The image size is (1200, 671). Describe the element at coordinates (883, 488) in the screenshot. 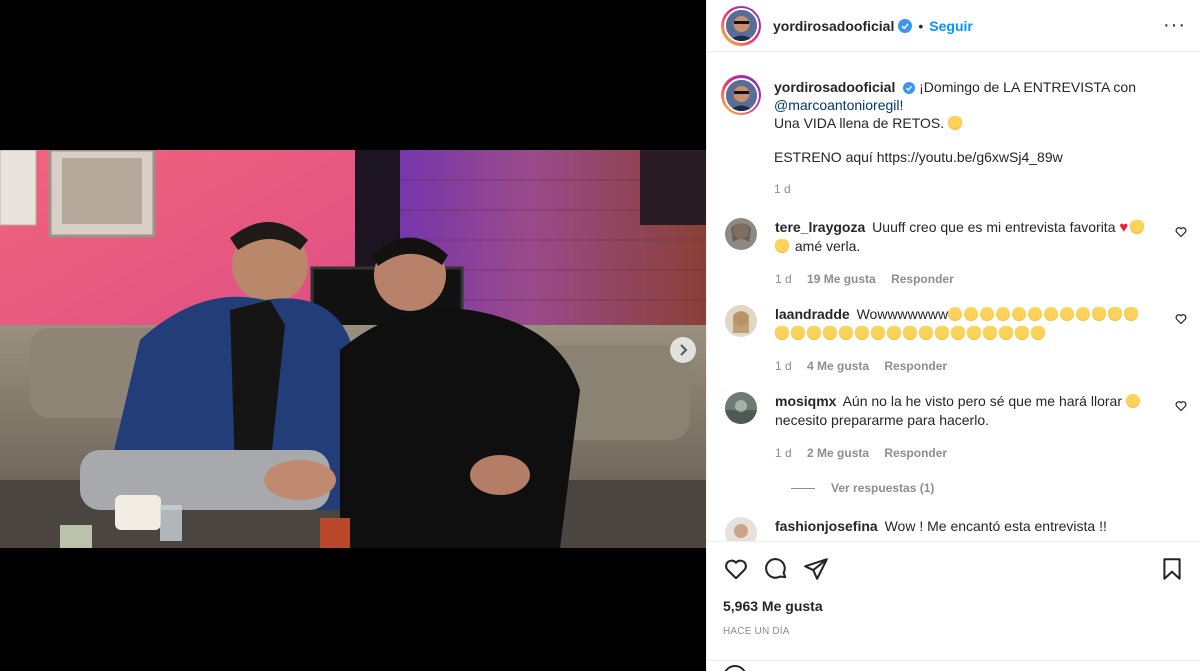

I see `view-replies-label: Ver respuestas (1)` at that location.